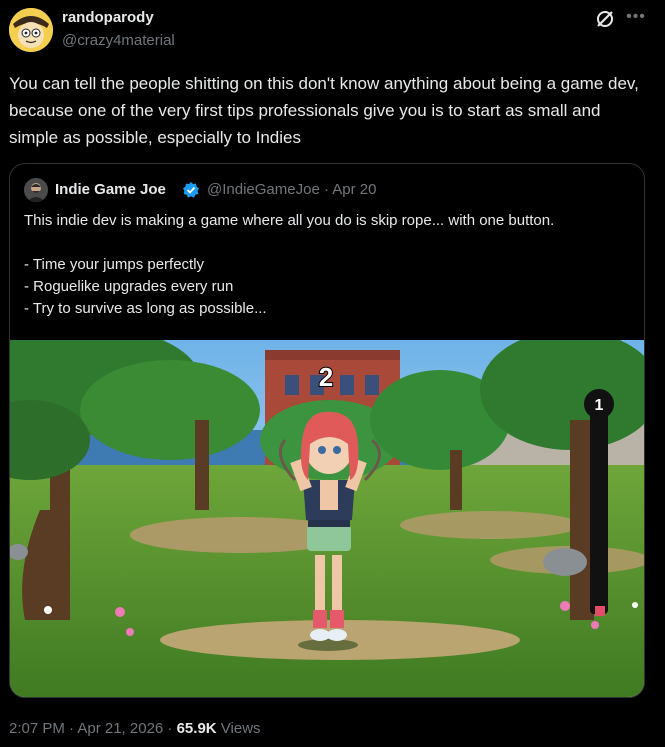  Describe the element at coordinates (326, 377) in the screenshot. I see `jump-counter: 2` at that location.